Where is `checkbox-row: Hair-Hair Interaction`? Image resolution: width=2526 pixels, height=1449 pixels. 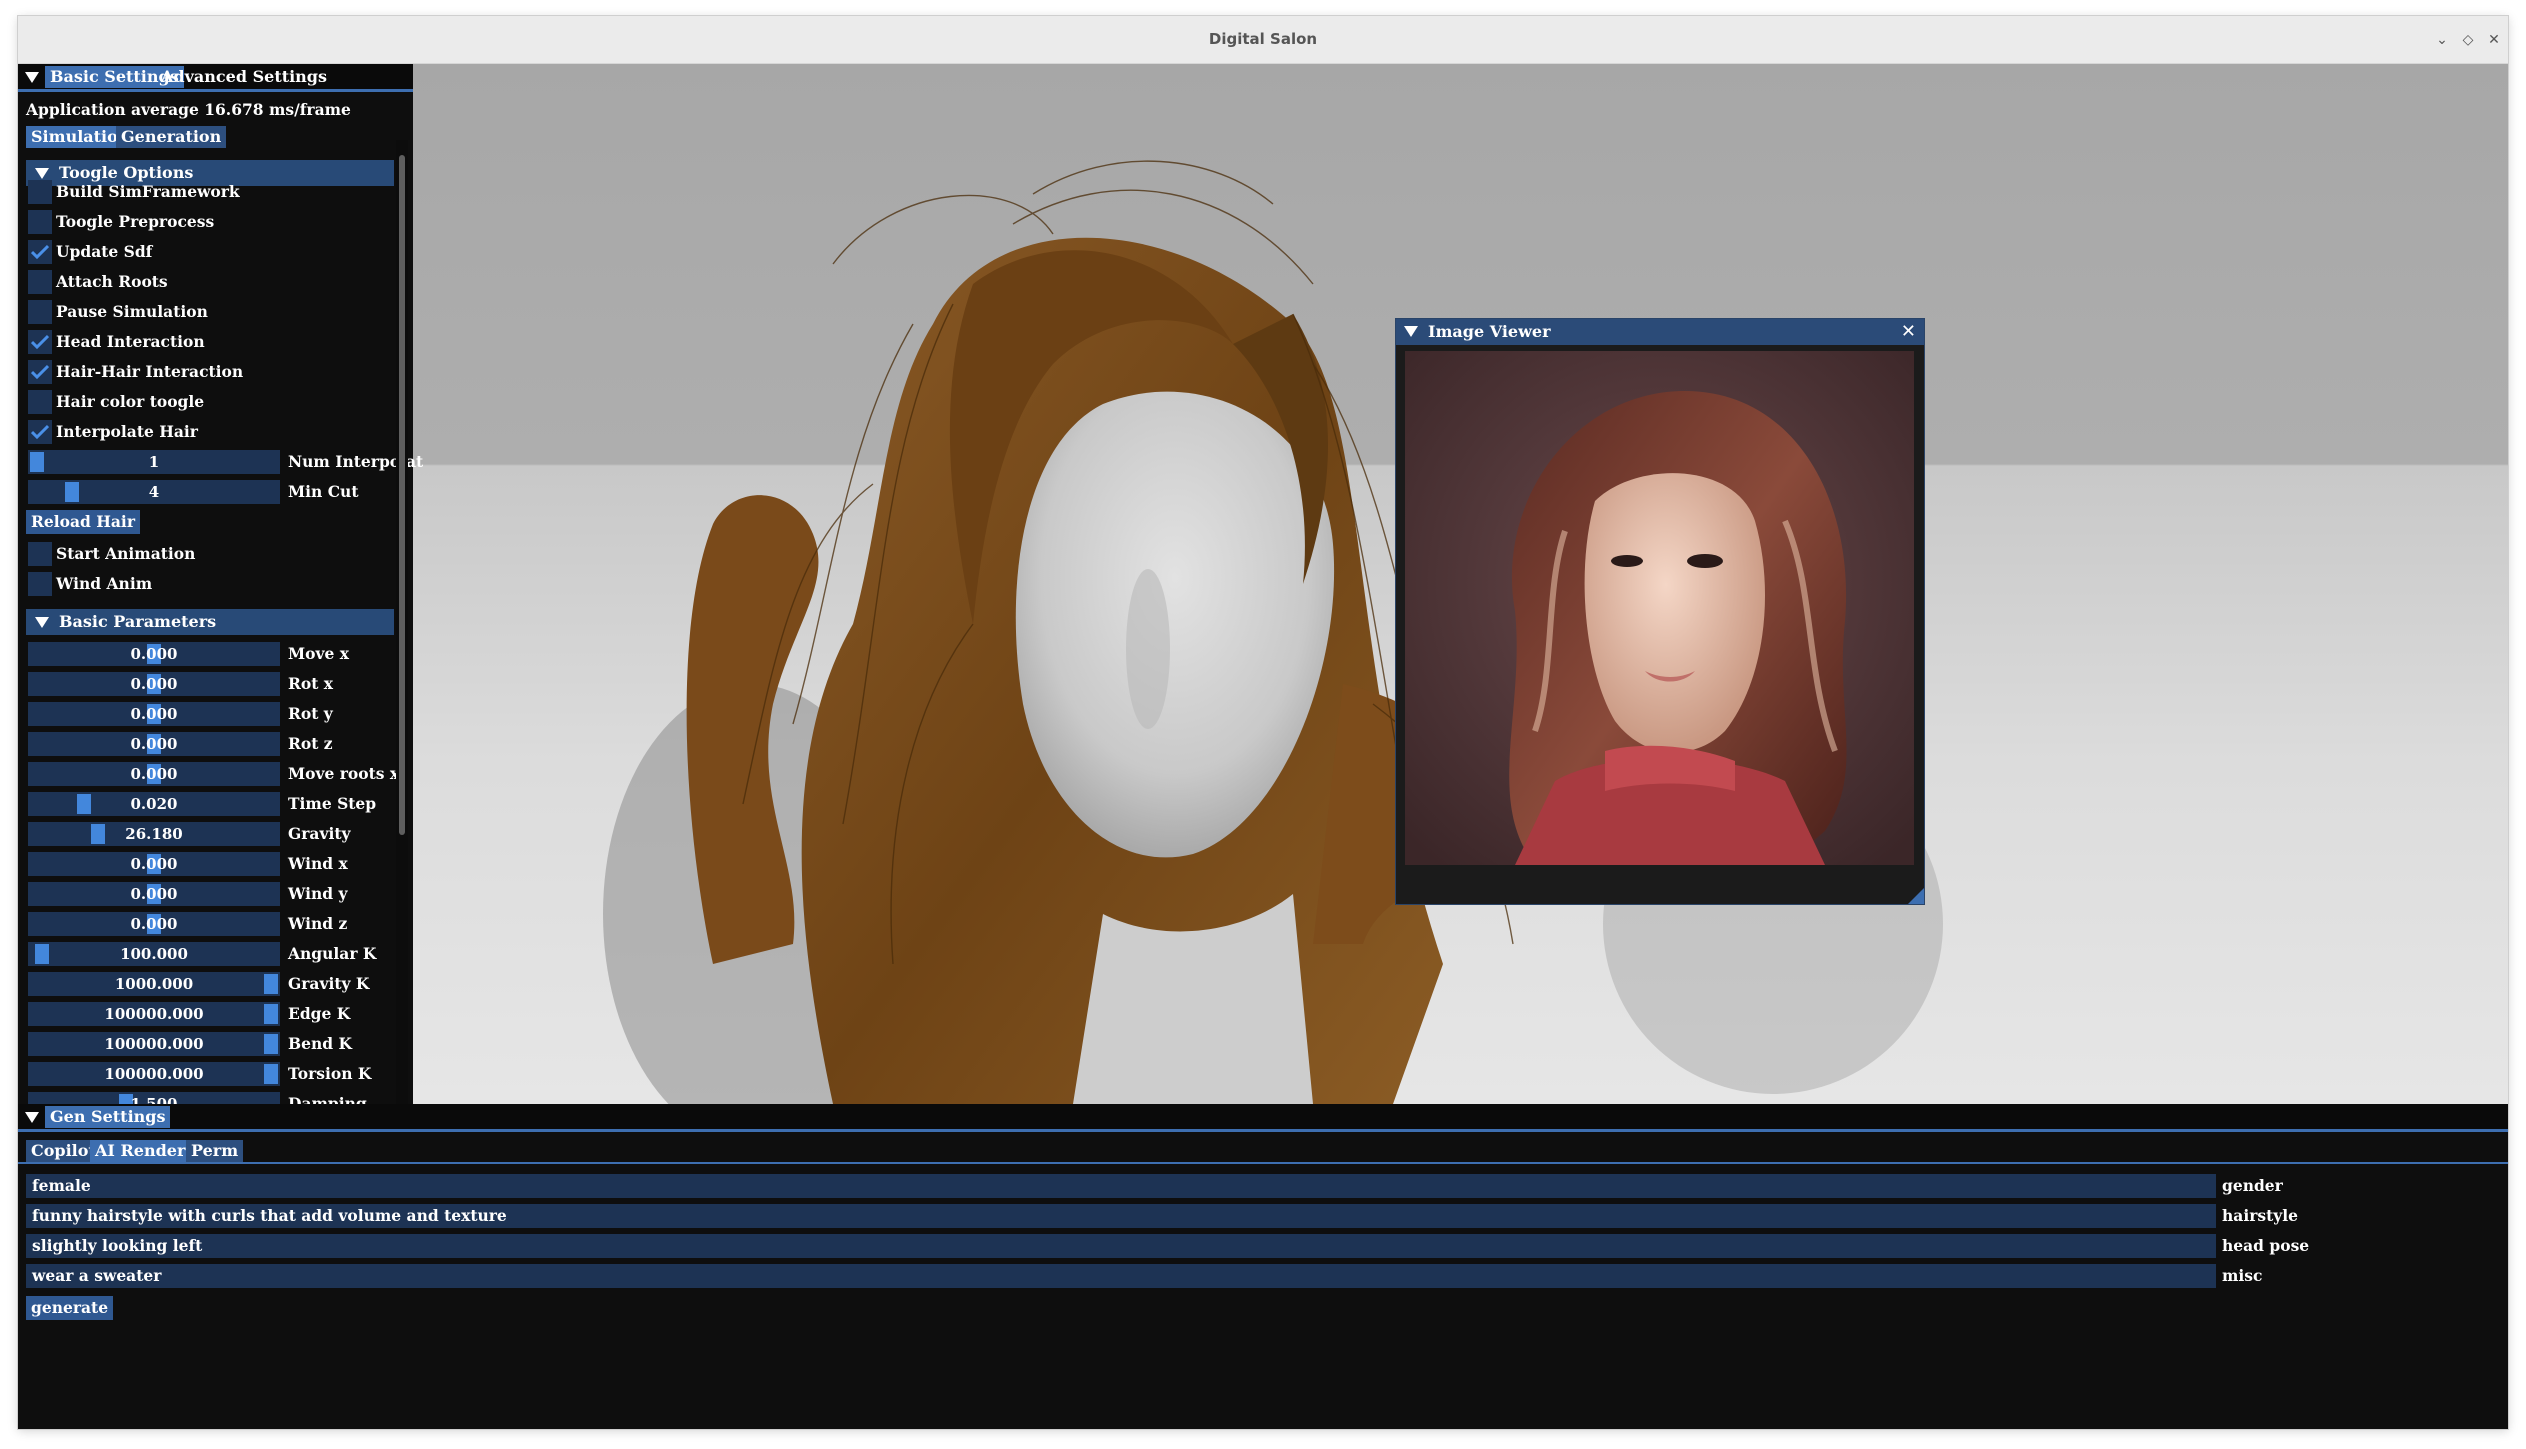
checkbox-row: Hair-Hair Interaction is located at coordinates (211, 372).